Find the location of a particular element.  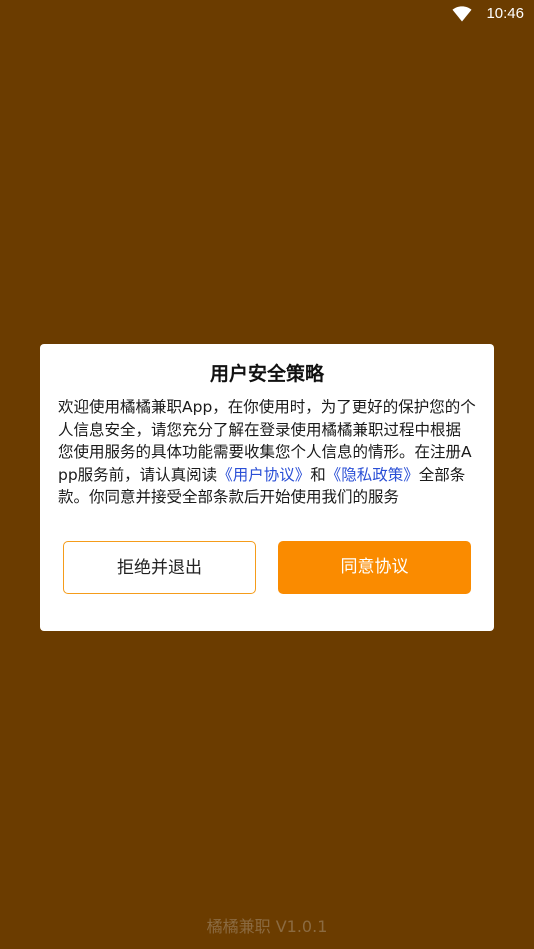

agree-button: 同意协议 is located at coordinates (374, 567).